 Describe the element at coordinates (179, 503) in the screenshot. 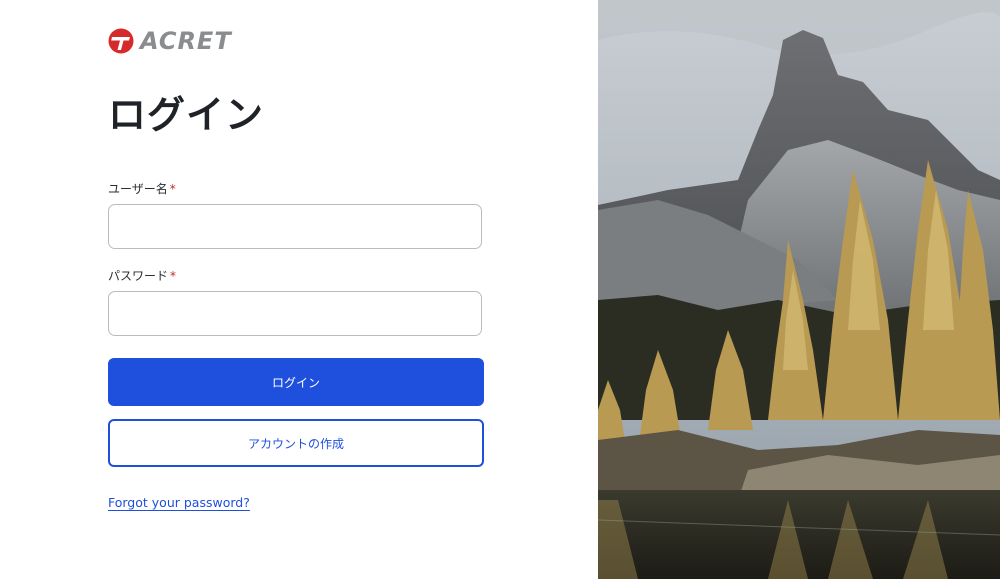

I see `forgot-password-link: Forgot your password?` at that location.